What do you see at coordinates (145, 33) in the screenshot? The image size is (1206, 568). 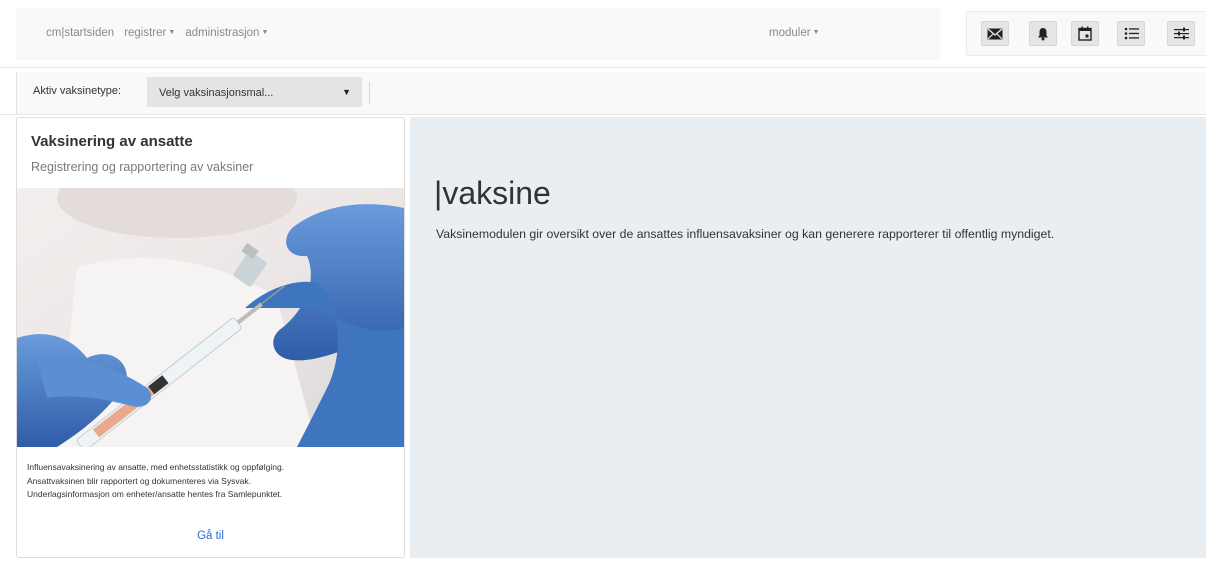 I see `nav-registrer-label: registrer` at bounding box center [145, 33].